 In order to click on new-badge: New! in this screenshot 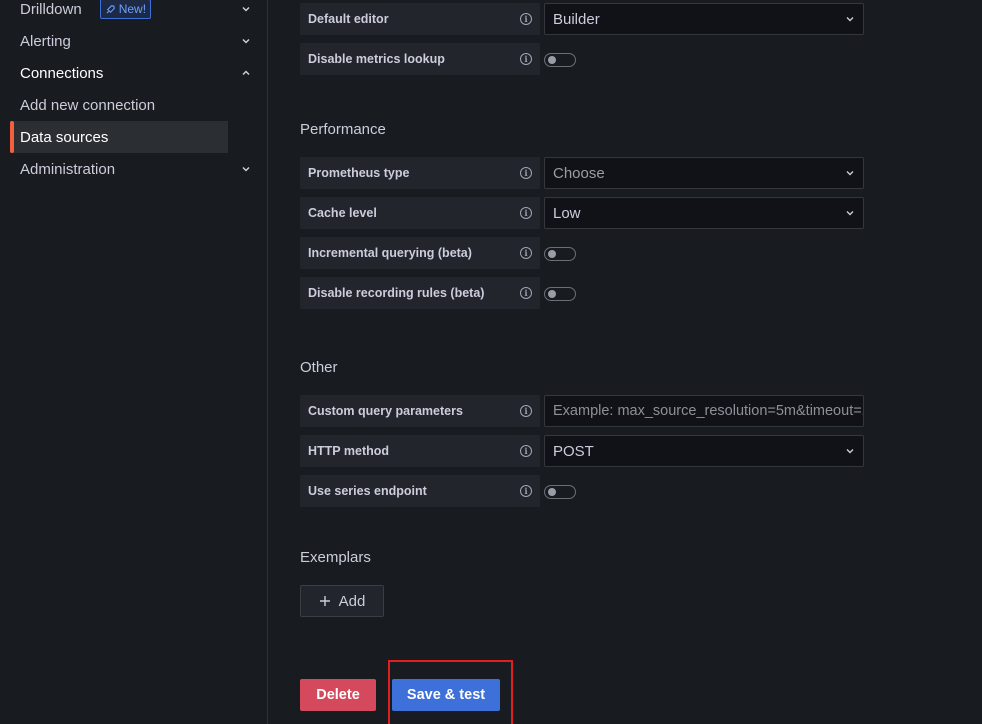, I will do `click(125, 9)`.